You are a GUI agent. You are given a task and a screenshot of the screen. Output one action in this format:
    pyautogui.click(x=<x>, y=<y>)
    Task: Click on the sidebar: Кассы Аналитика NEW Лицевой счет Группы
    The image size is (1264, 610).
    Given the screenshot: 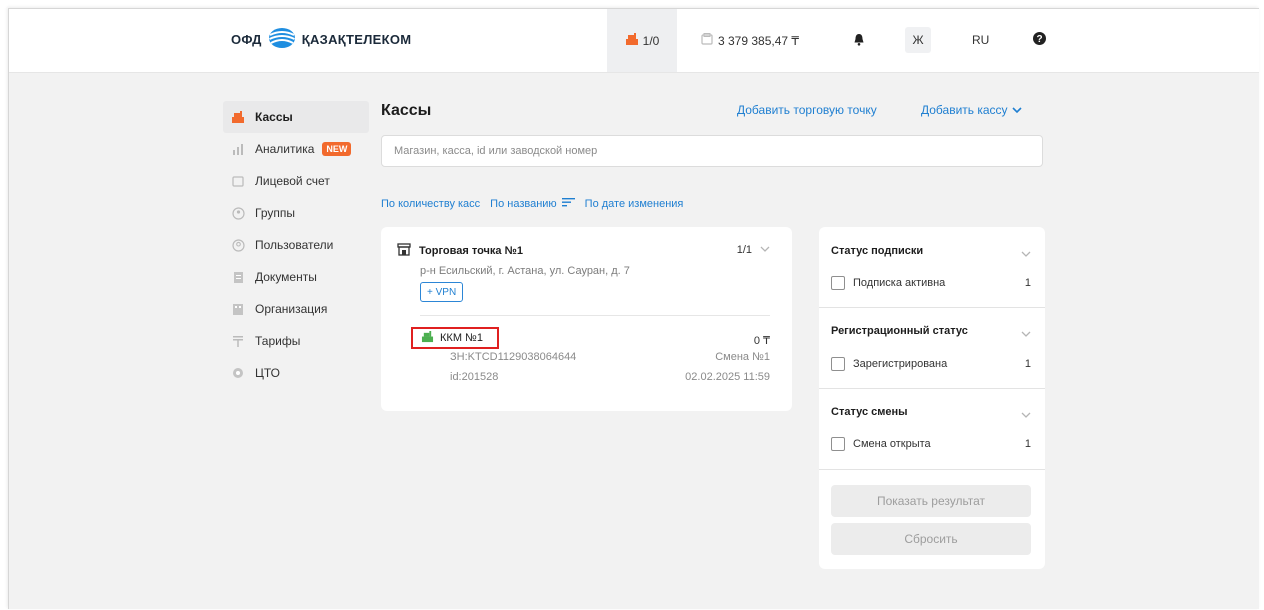 What is the action you would take?
    pyautogui.click(x=296, y=245)
    